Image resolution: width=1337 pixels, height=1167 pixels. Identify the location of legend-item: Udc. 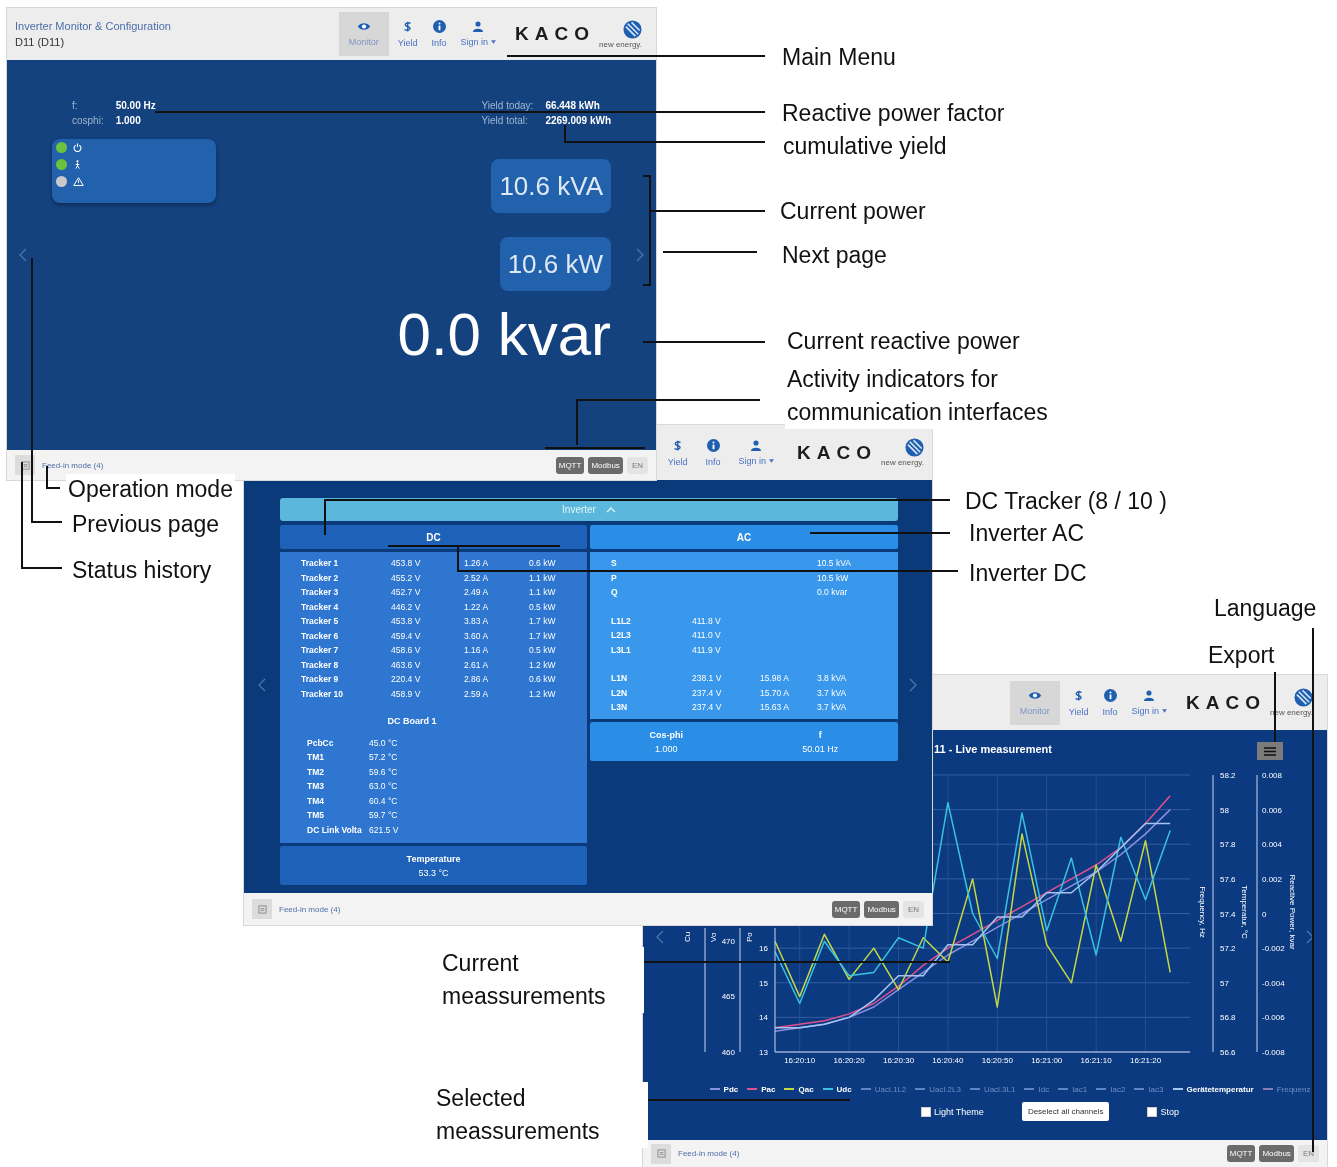
(837, 1089).